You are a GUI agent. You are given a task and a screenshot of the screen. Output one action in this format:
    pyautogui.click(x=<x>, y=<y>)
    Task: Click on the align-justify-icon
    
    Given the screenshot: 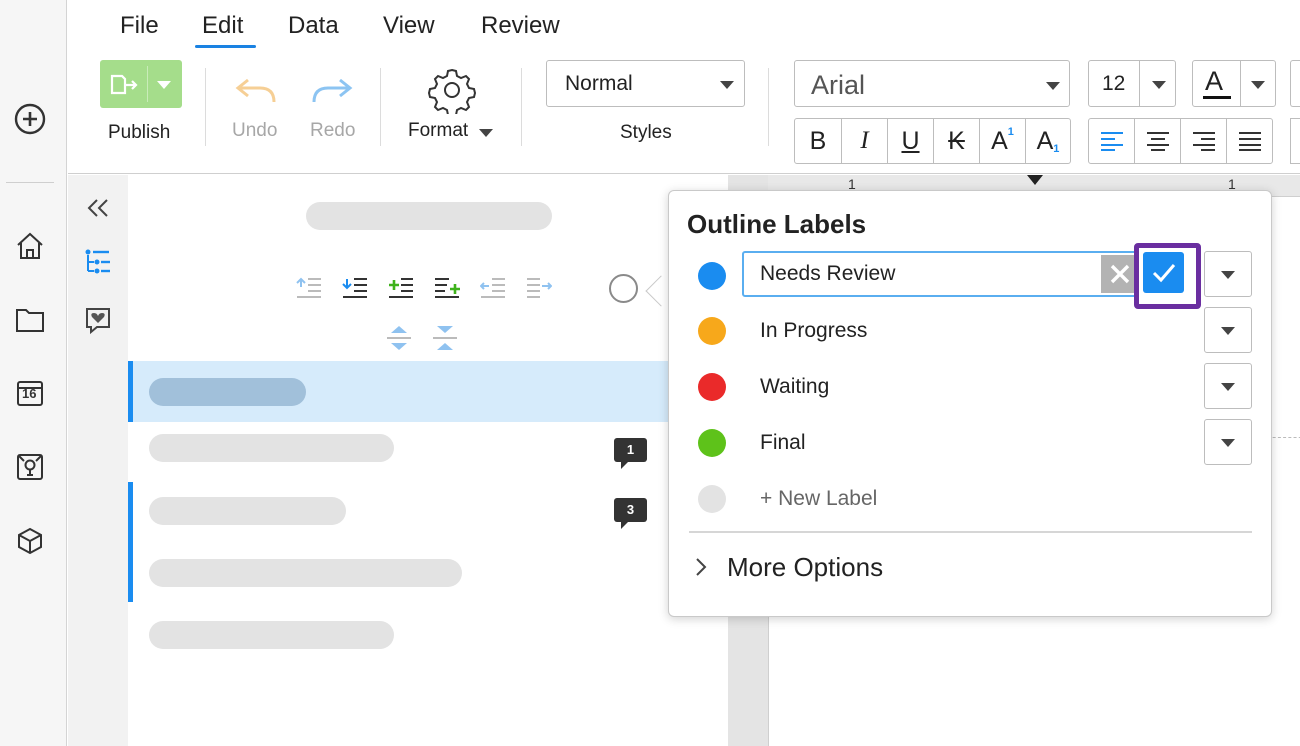 What is the action you would take?
    pyautogui.click(x=1249, y=141)
    